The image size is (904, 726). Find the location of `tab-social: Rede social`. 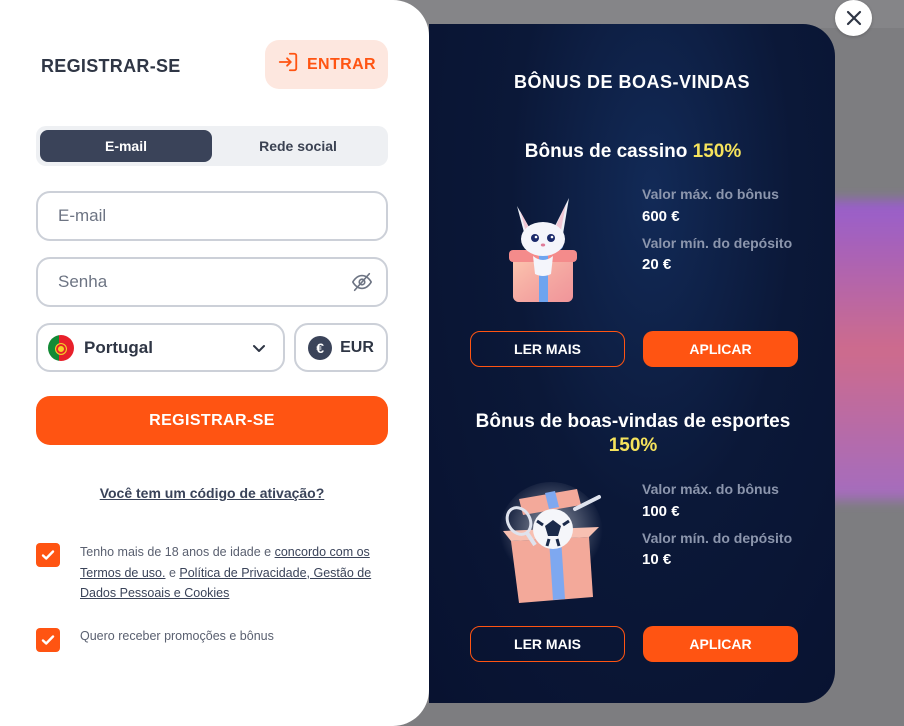

tab-social: Rede social is located at coordinates (298, 146).